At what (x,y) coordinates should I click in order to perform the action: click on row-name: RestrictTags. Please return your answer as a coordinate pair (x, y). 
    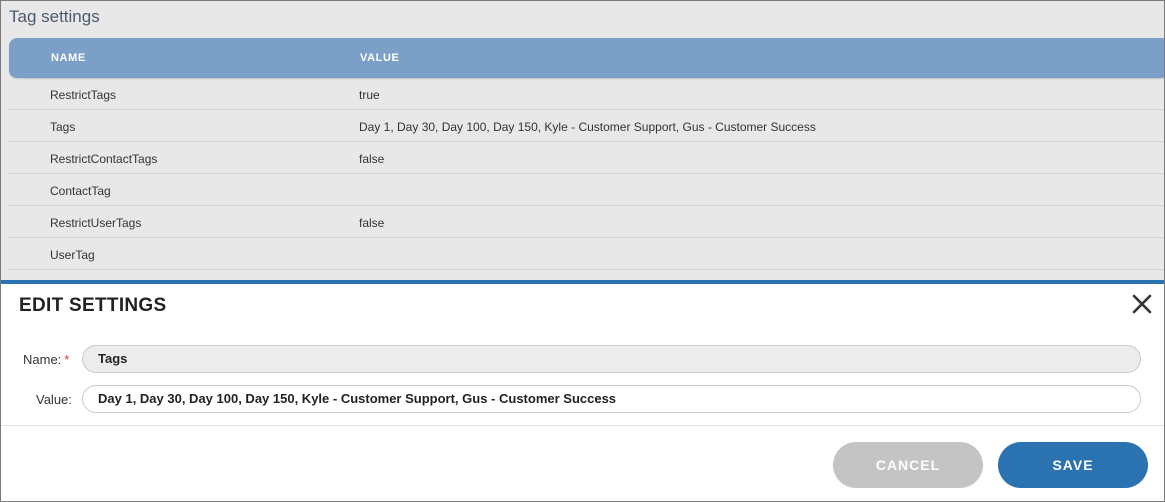
    Looking at the image, I should click on (83, 95).